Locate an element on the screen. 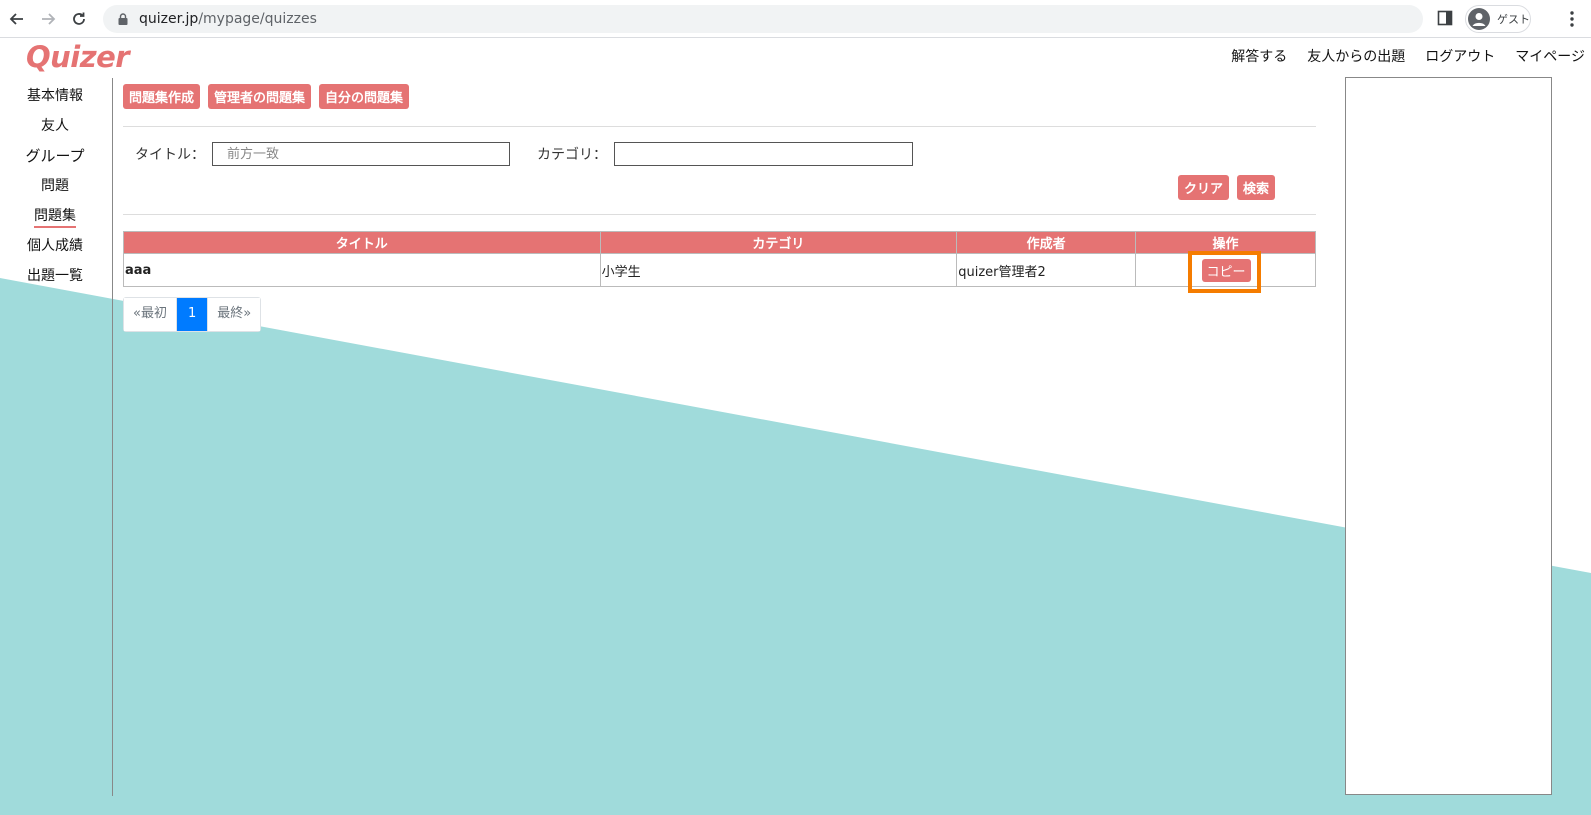 This screenshot has width=1591, height=815. sidebar-item-label: 問題 is located at coordinates (55, 186).